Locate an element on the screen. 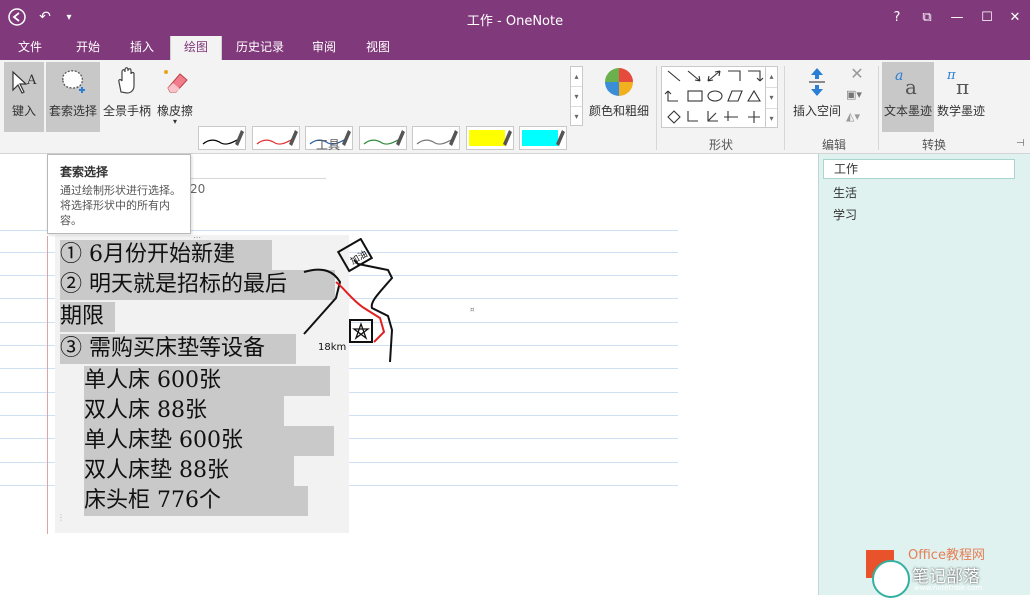 The width and height of the screenshot is (1030, 598). shapes-group-label: 形状 is located at coordinates (721, 145).